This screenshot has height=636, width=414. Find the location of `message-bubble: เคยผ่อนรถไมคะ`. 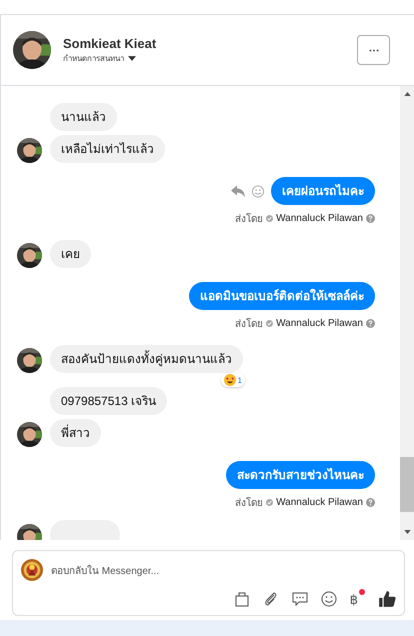

message-bubble: เคยผ่อนรถไมคะ is located at coordinates (323, 191).